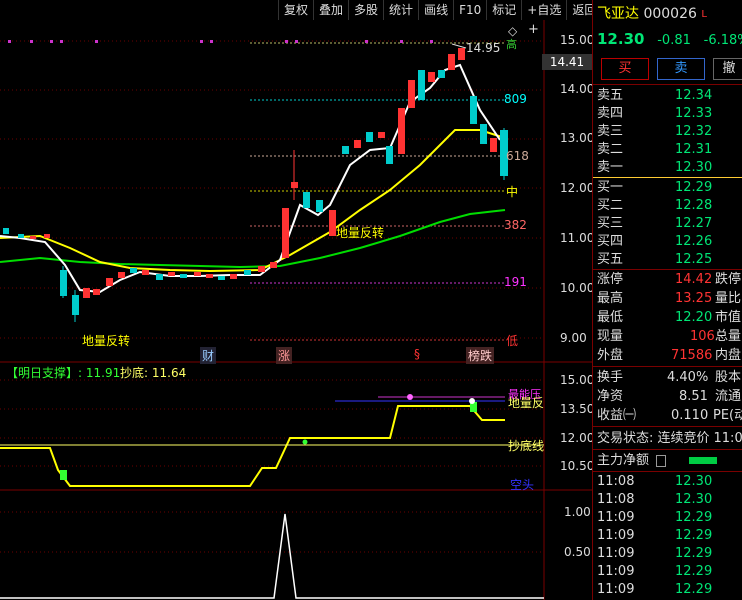 The image size is (742, 600). I want to click on empty-head-label: 空头, so click(522, 485).